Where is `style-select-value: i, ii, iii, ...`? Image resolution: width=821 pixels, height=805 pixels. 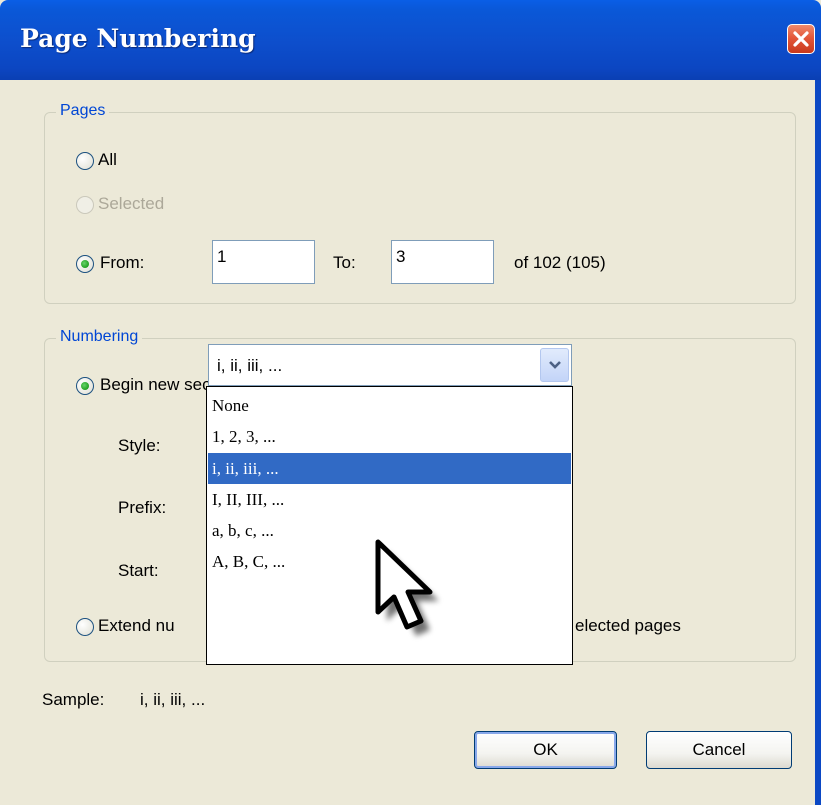
style-select-value: i, ii, iii, ... is located at coordinates (250, 365).